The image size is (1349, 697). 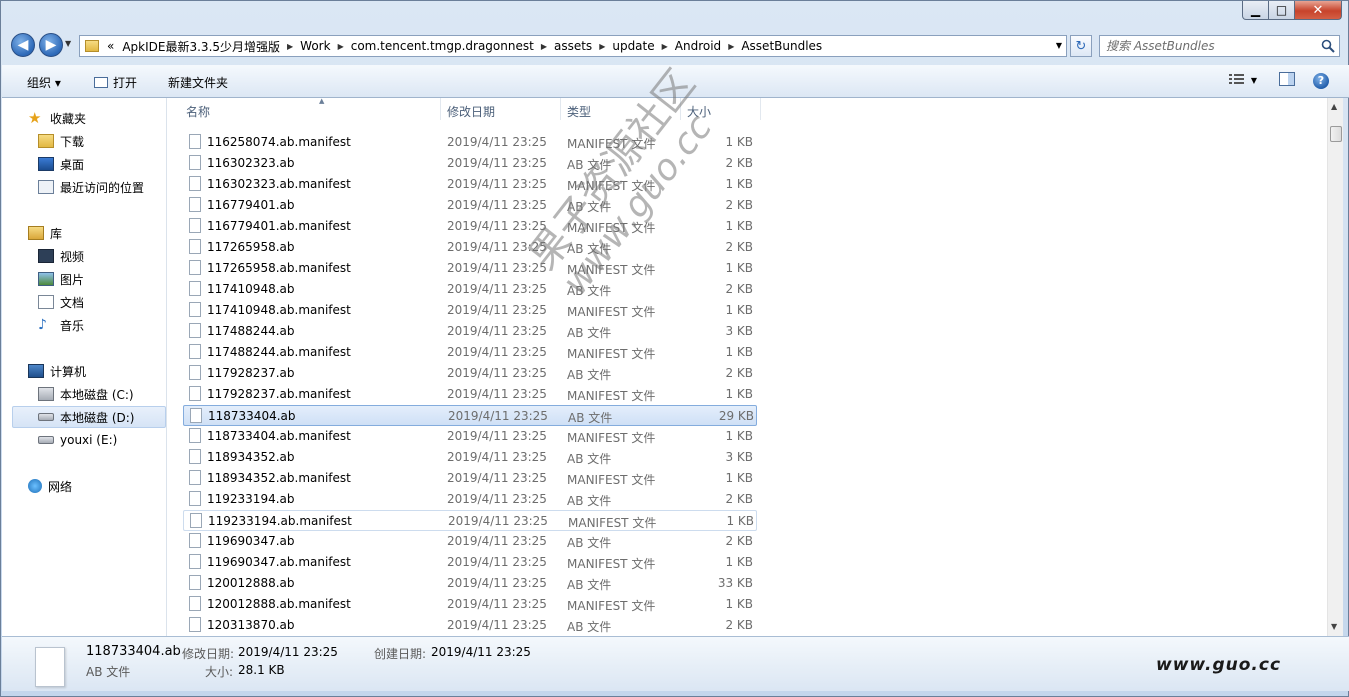 What do you see at coordinates (470, 205) in the screenshot?
I see `file-row: 116779401.ab 2019/4/11 23:25 AB 文件 2 KB` at bounding box center [470, 205].